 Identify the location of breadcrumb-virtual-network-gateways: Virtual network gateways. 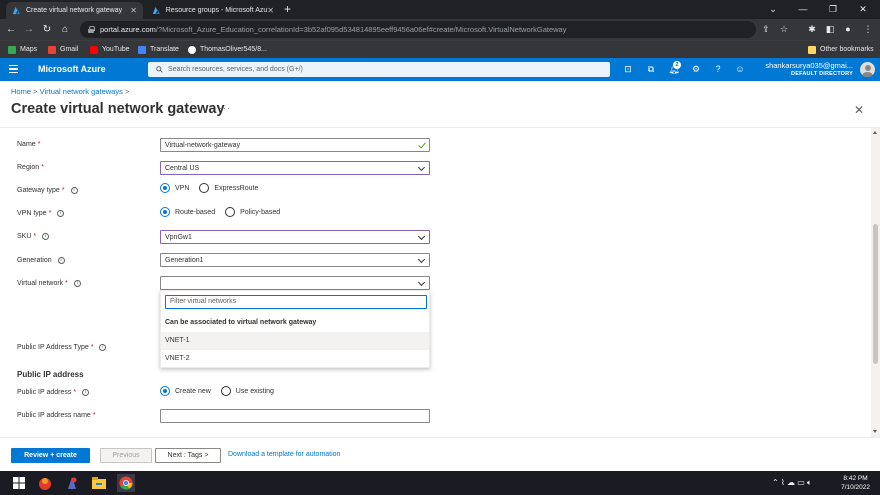
(81, 91).